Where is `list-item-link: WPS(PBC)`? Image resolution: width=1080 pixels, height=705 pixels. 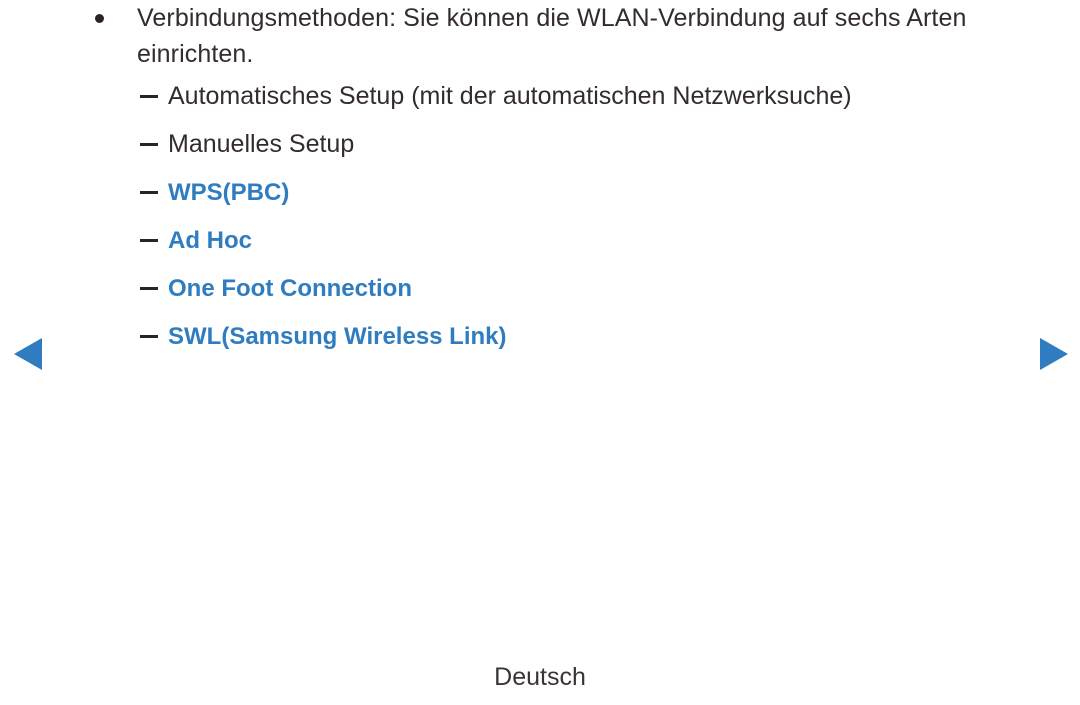
list-item-link: WPS(PBC) is located at coordinates (540, 192).